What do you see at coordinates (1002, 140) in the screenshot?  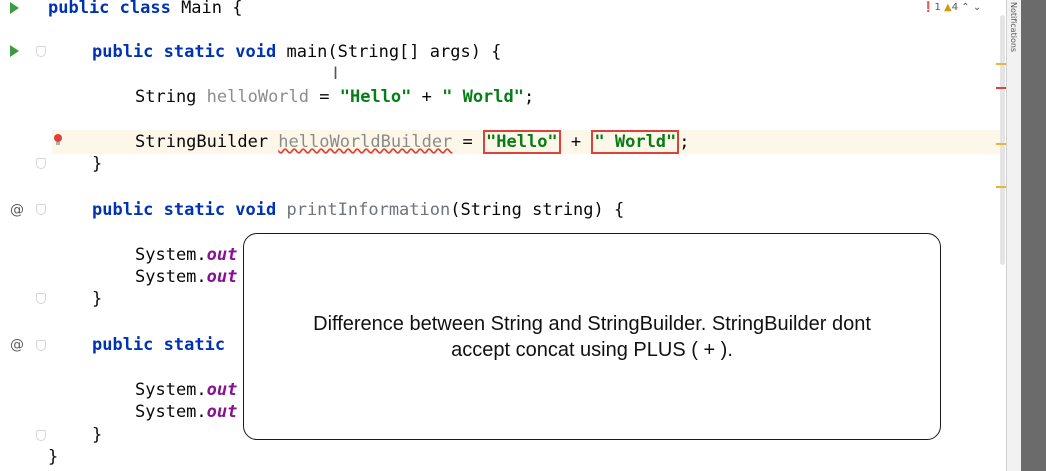 I see `vertical-scrollbar` at bounding box center [1002, 140].